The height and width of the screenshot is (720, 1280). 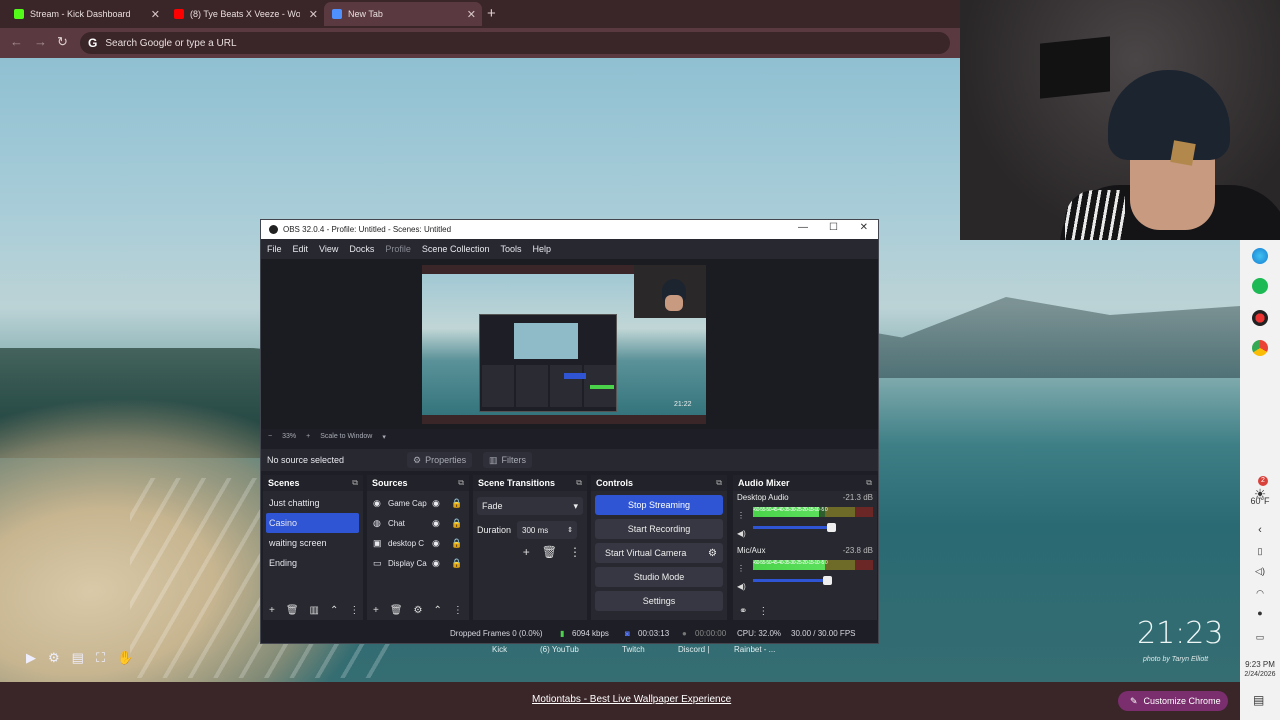 I want to click on hand-icon: ✋, so click(x=125, y=658).